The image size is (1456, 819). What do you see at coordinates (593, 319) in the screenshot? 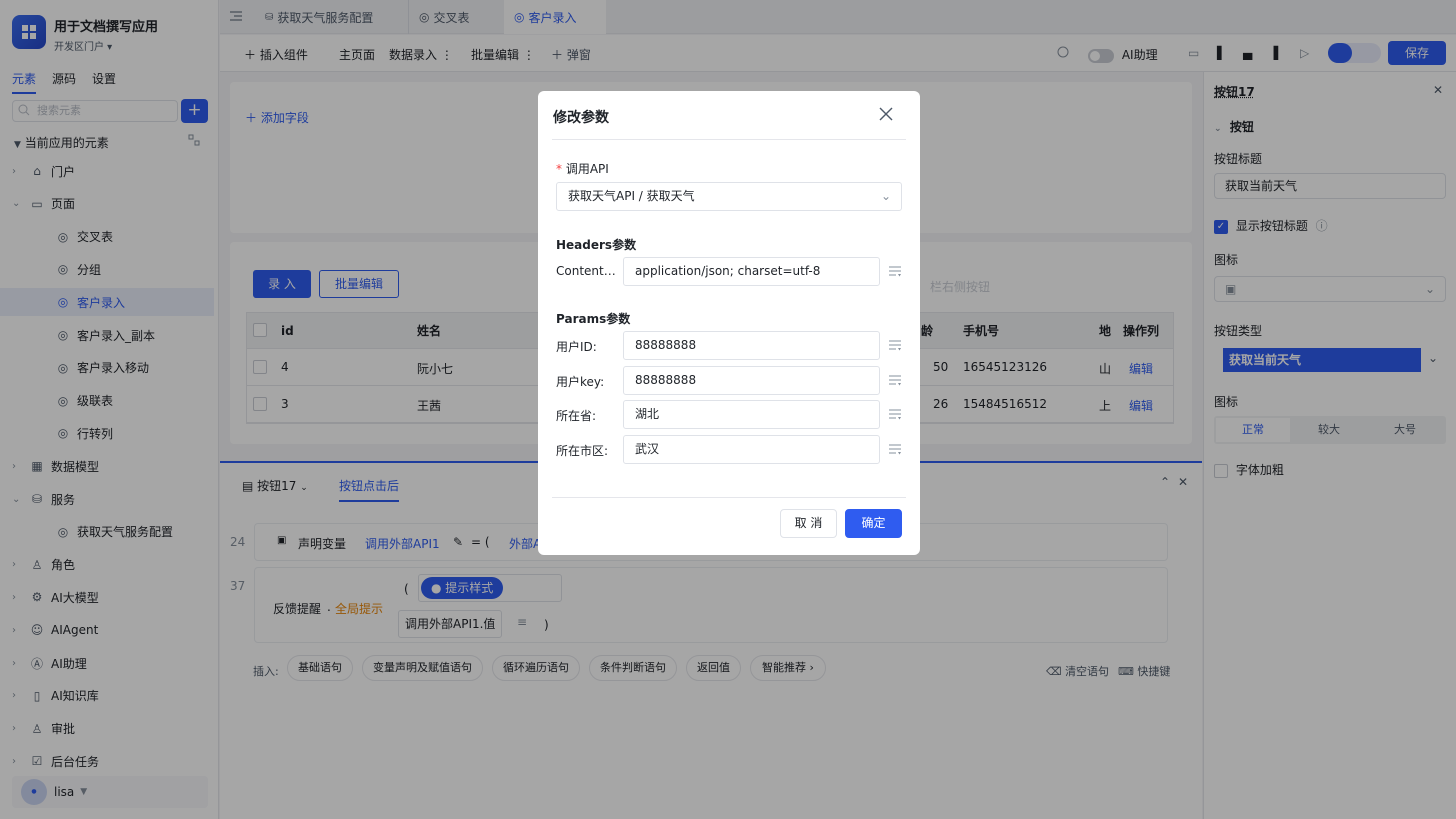
I see `params-title: Params参数` at bounding box center [593, 319].